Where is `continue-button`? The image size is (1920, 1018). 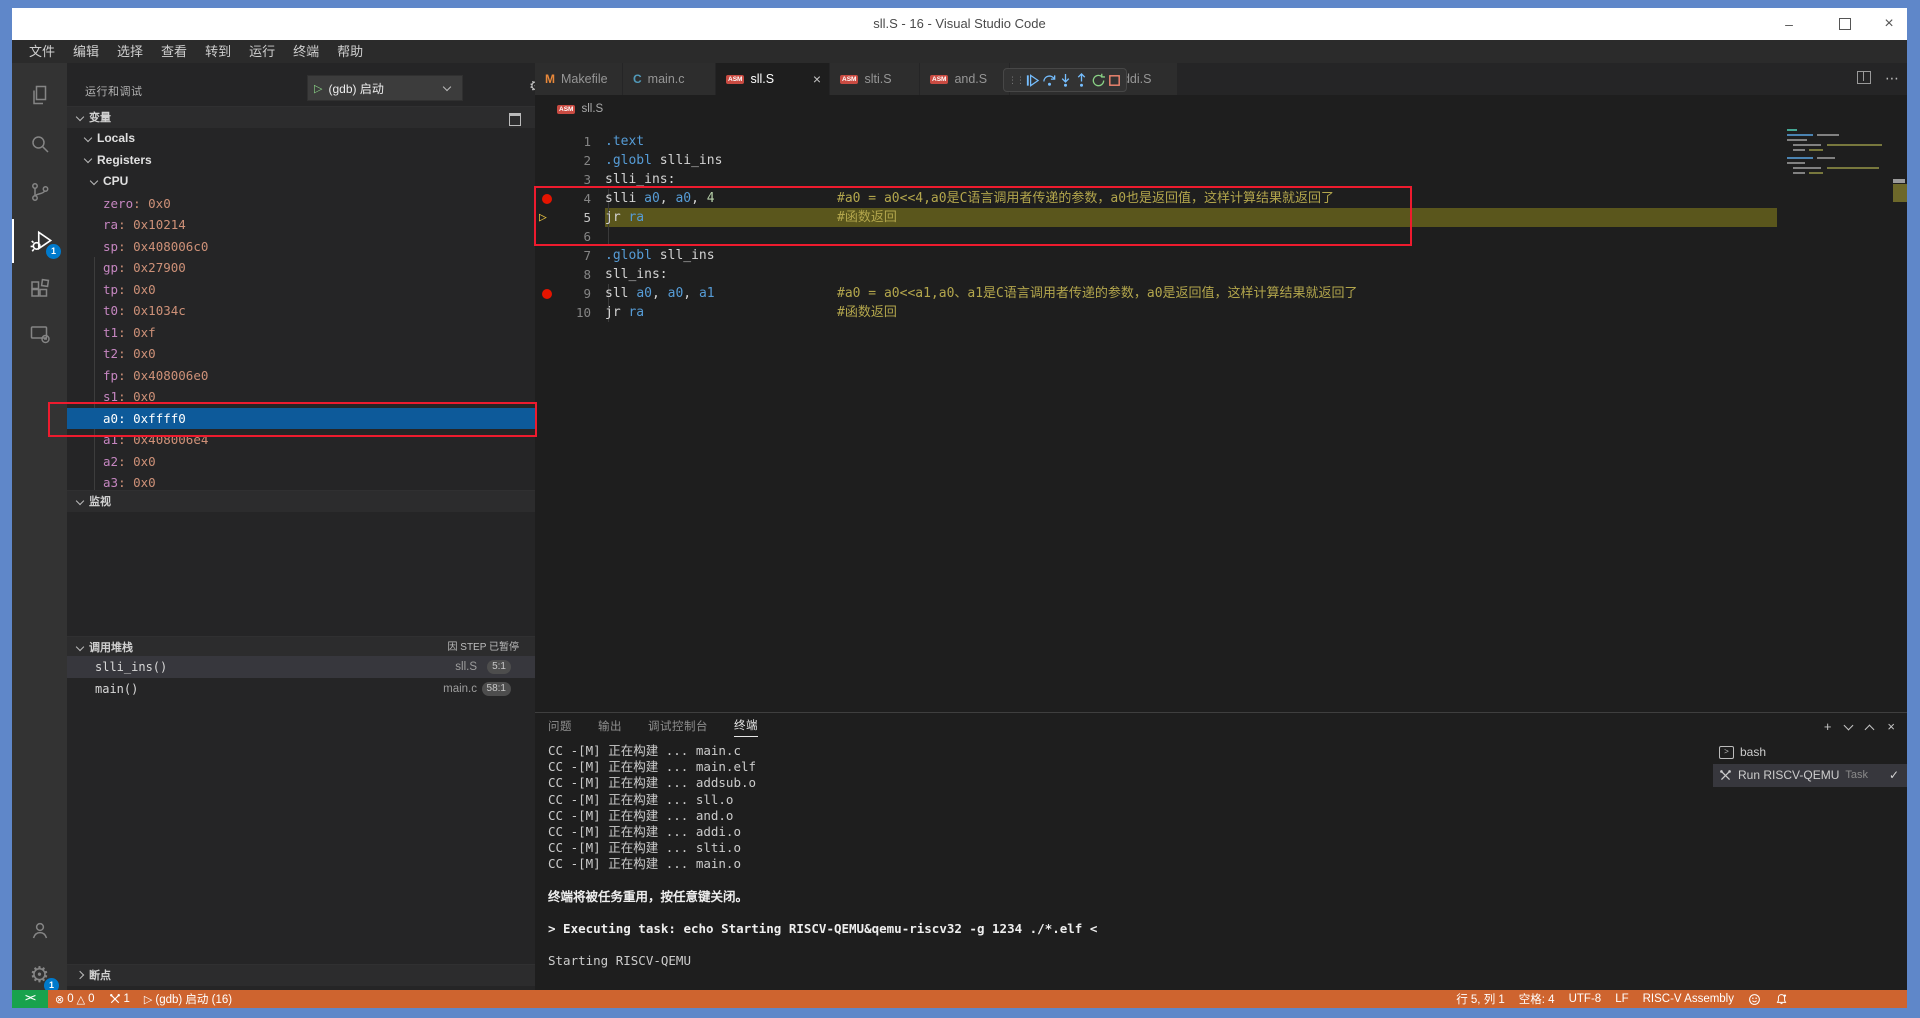
continue-button is located at coordinates (1032, 80).